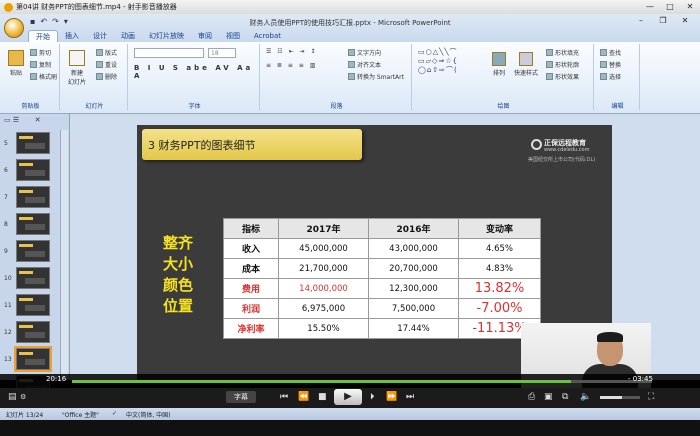 The width and height of the screenshot is (700, 436). I want to click on shape-outline-button: 形状轮廓, so click(562, 64).